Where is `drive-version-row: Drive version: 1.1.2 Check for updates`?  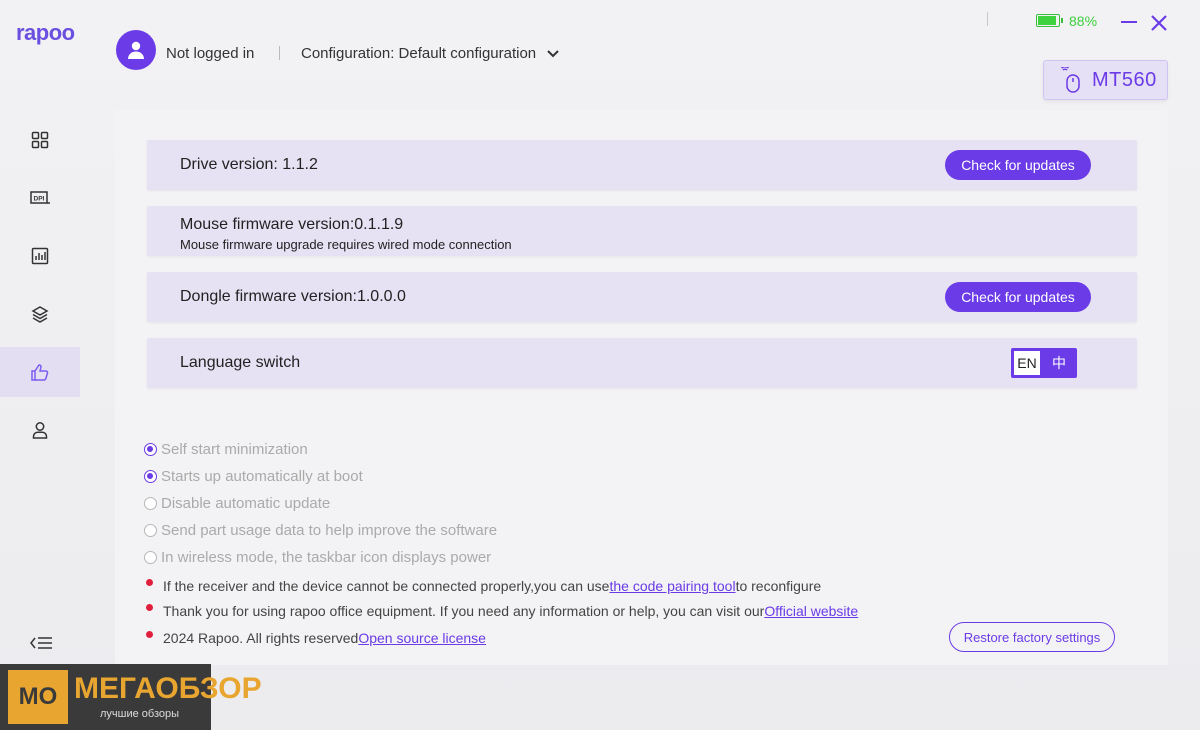
drive-version-row: Drive version: 1.1.2 Check for updates is located at coordinates (642, 165).